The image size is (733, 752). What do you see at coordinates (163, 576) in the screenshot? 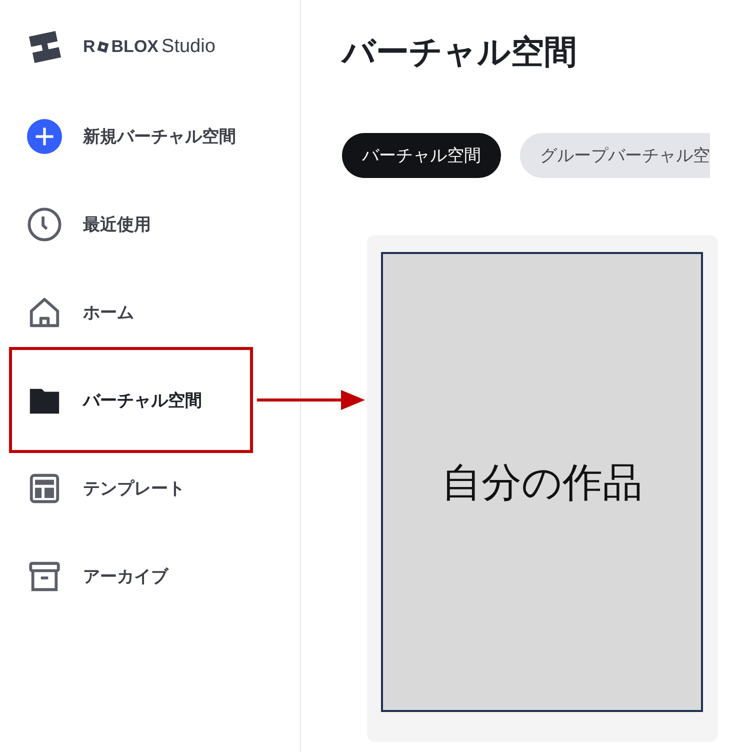
I see `sidebar-item: アーカイブ` at bounding box center [163, 576].